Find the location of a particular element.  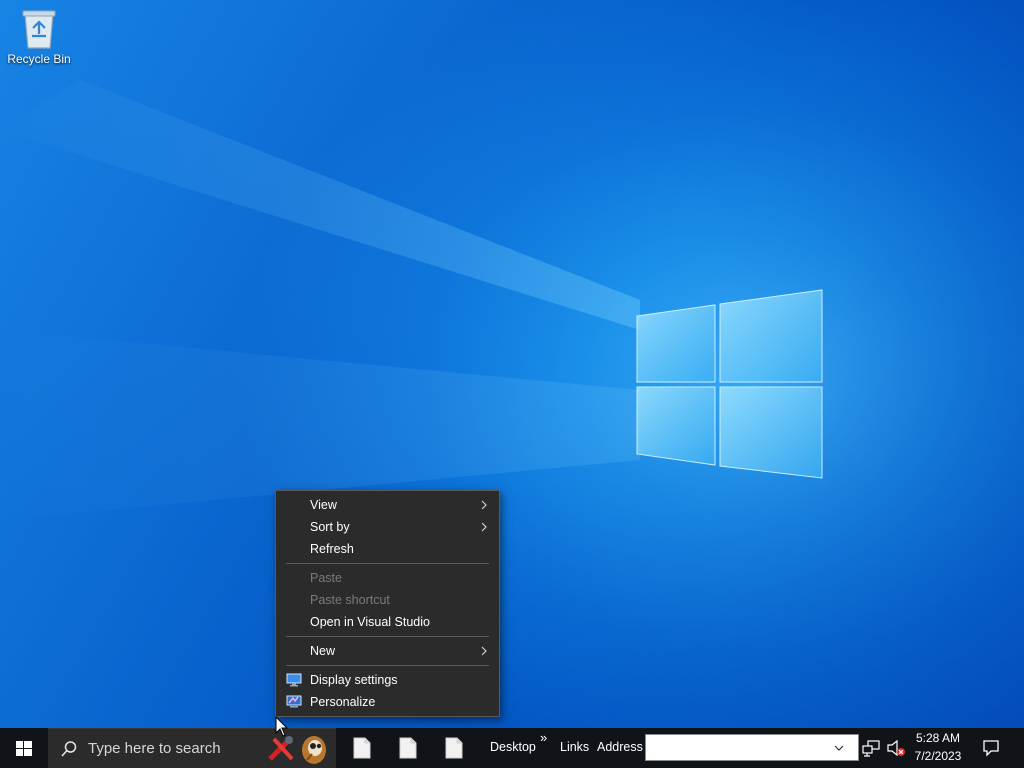

menu-item-sort-by: Sort by is located at coordinates (387, 527).